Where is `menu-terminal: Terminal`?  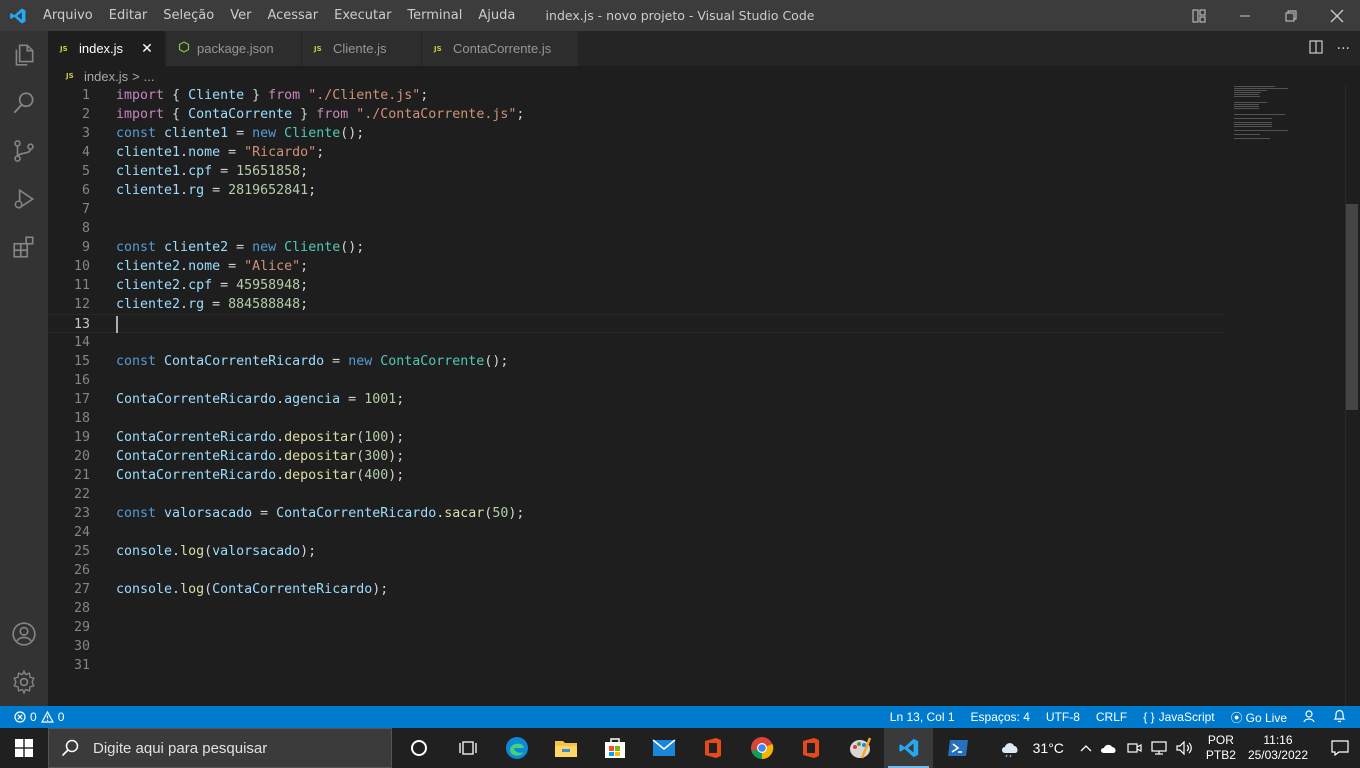
menu-terminal: Terminal is located at coordinates (434, 15).